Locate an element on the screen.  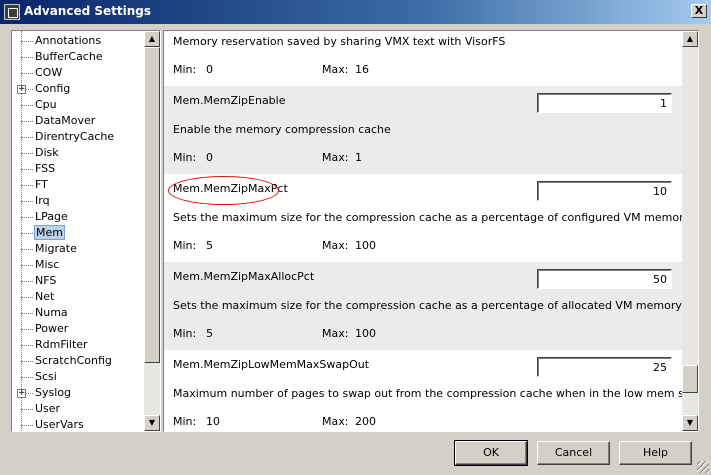
ok-button: OK is located at coordinates (491, 453).